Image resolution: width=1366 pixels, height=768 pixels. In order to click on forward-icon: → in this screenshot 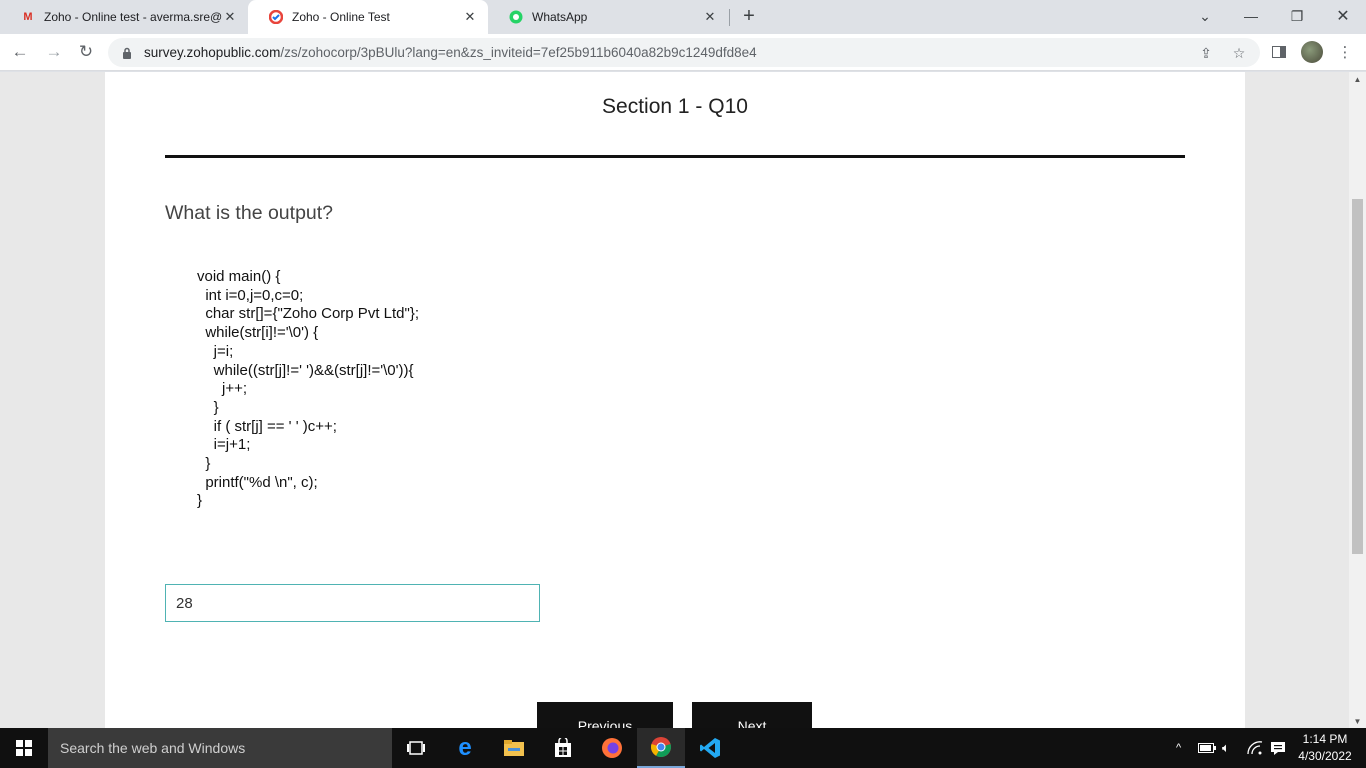, I will do `click(54, 52)`.